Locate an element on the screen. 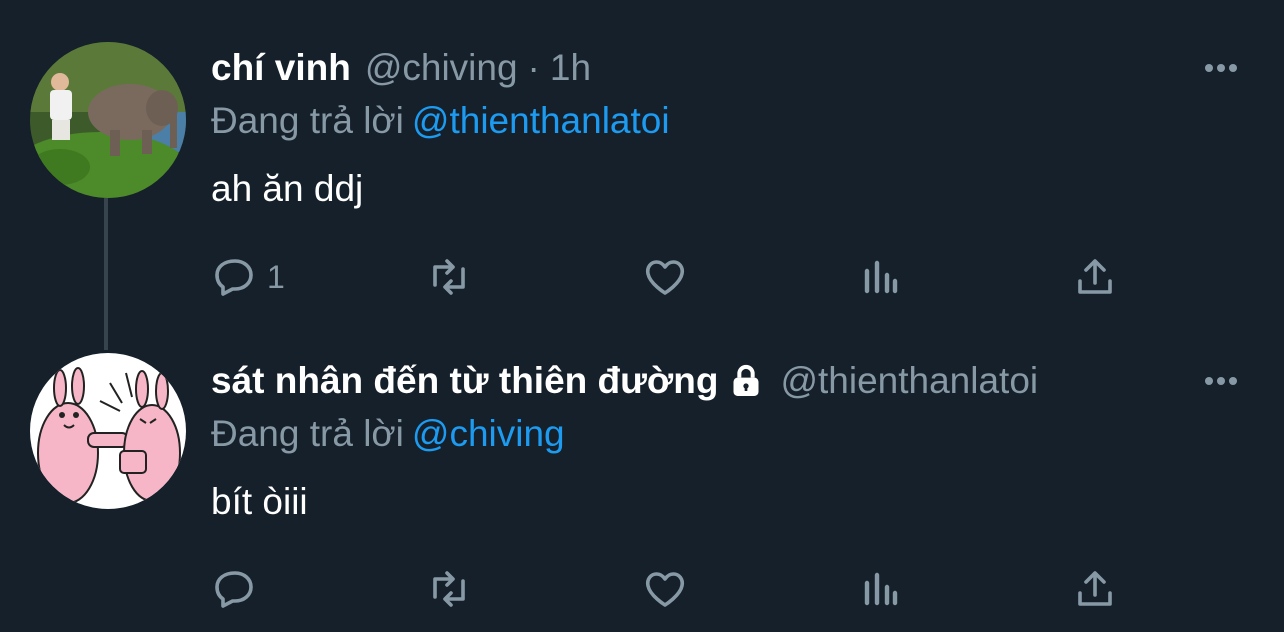  display-name: sát nhân đến từ thiên đường is located at coordinates (464, 381).